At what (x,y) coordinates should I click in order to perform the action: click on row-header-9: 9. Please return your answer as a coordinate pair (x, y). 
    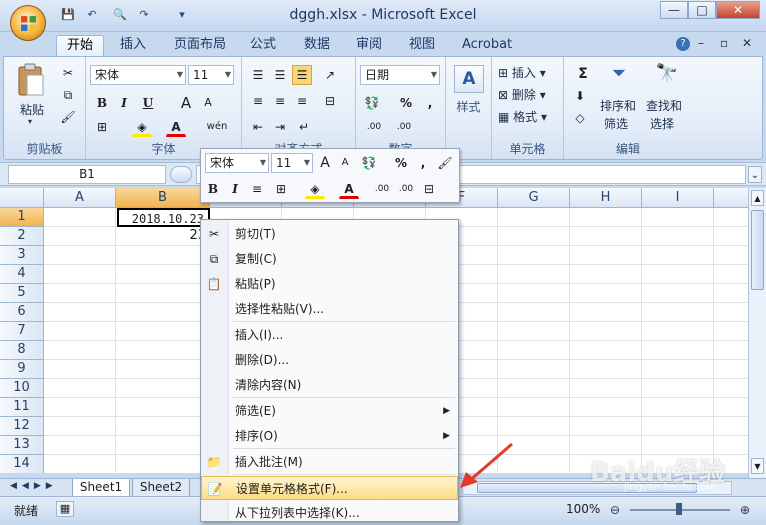
    Looking at the image, I should click on (22, 369).